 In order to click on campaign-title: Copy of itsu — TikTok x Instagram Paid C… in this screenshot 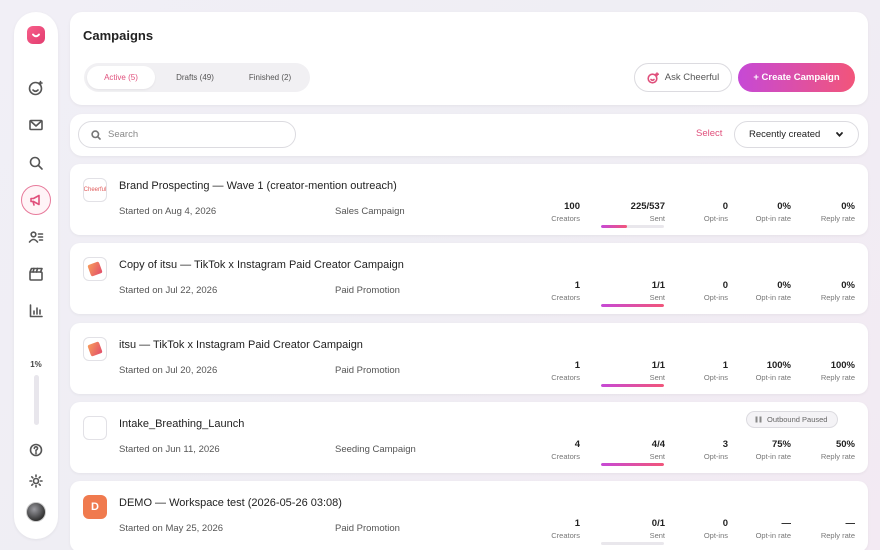, I will do `click(261, 265)`.